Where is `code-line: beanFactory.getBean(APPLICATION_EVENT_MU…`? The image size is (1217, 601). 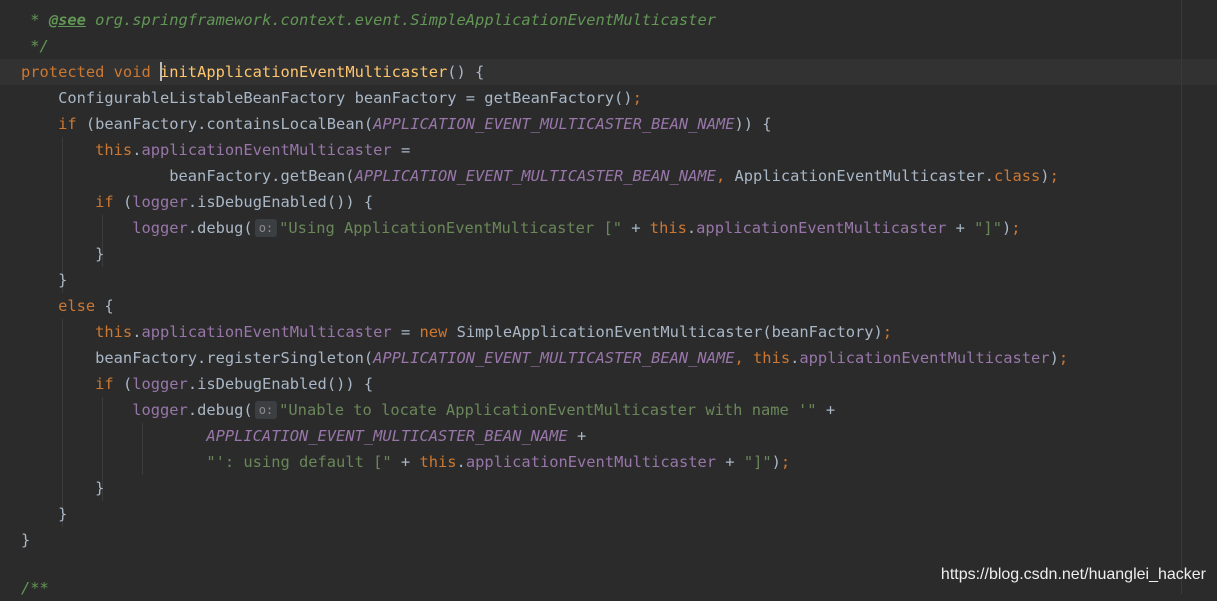 code-line: beanFactory.getBean(APPLICATION_EVENT_MU… is located at coordinates (601, 176).